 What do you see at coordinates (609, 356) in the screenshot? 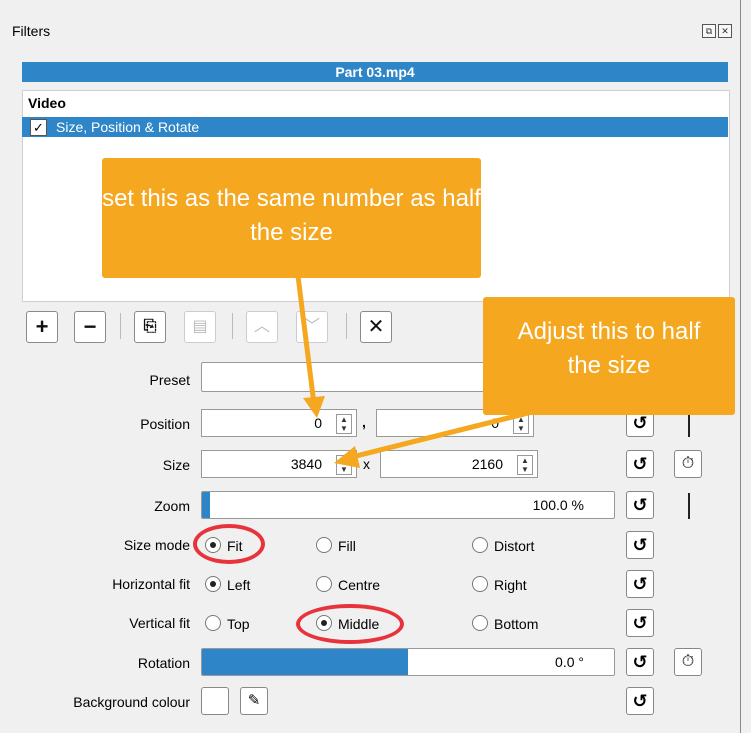
I see `callout-size: Adjust this to half the size` at bounding box center [609, 356].